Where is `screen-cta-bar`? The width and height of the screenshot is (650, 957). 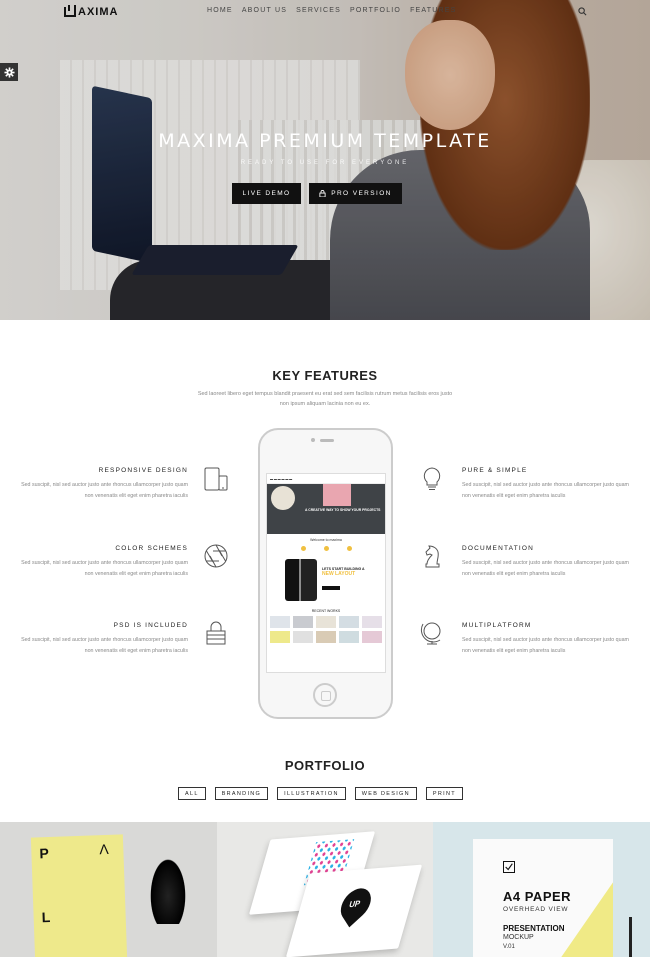 screen-cta-bar is located at coordinates (331, 588).